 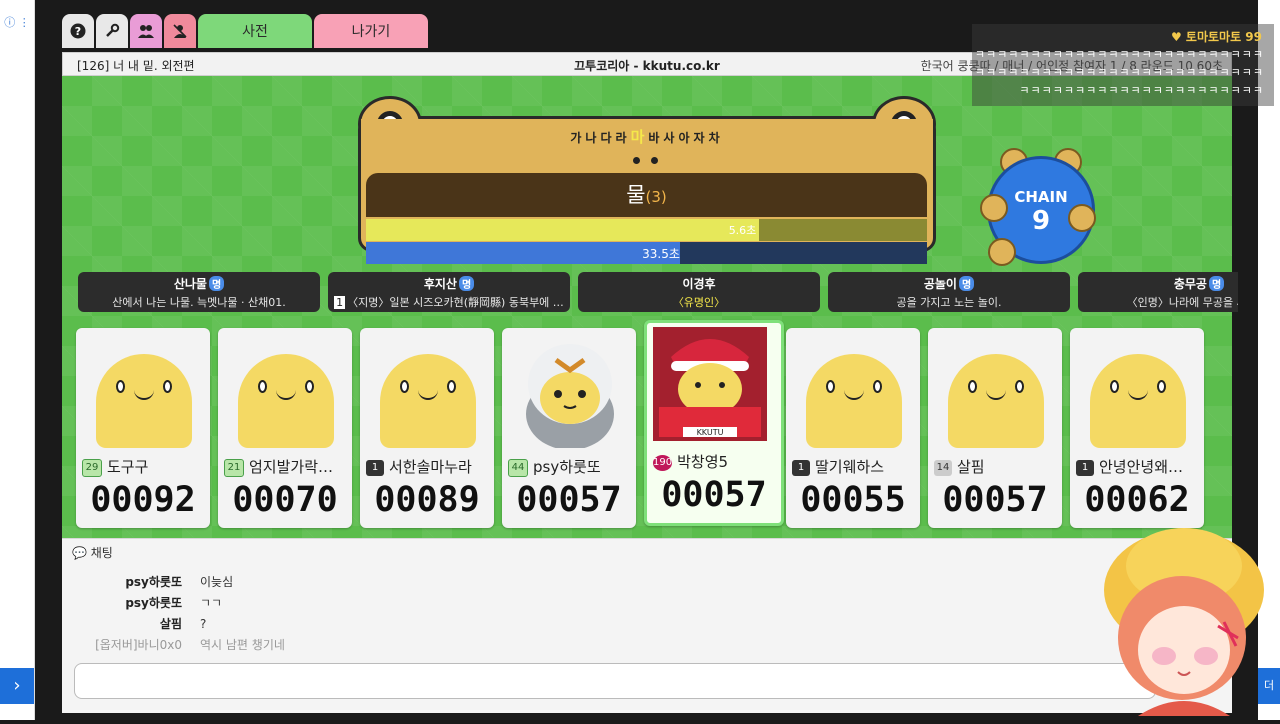 What do you see at coordinates (699, 292) in the screenshot?
I see `history-item: 이경후 〈유명인〉` at bounding box center [699, 292].